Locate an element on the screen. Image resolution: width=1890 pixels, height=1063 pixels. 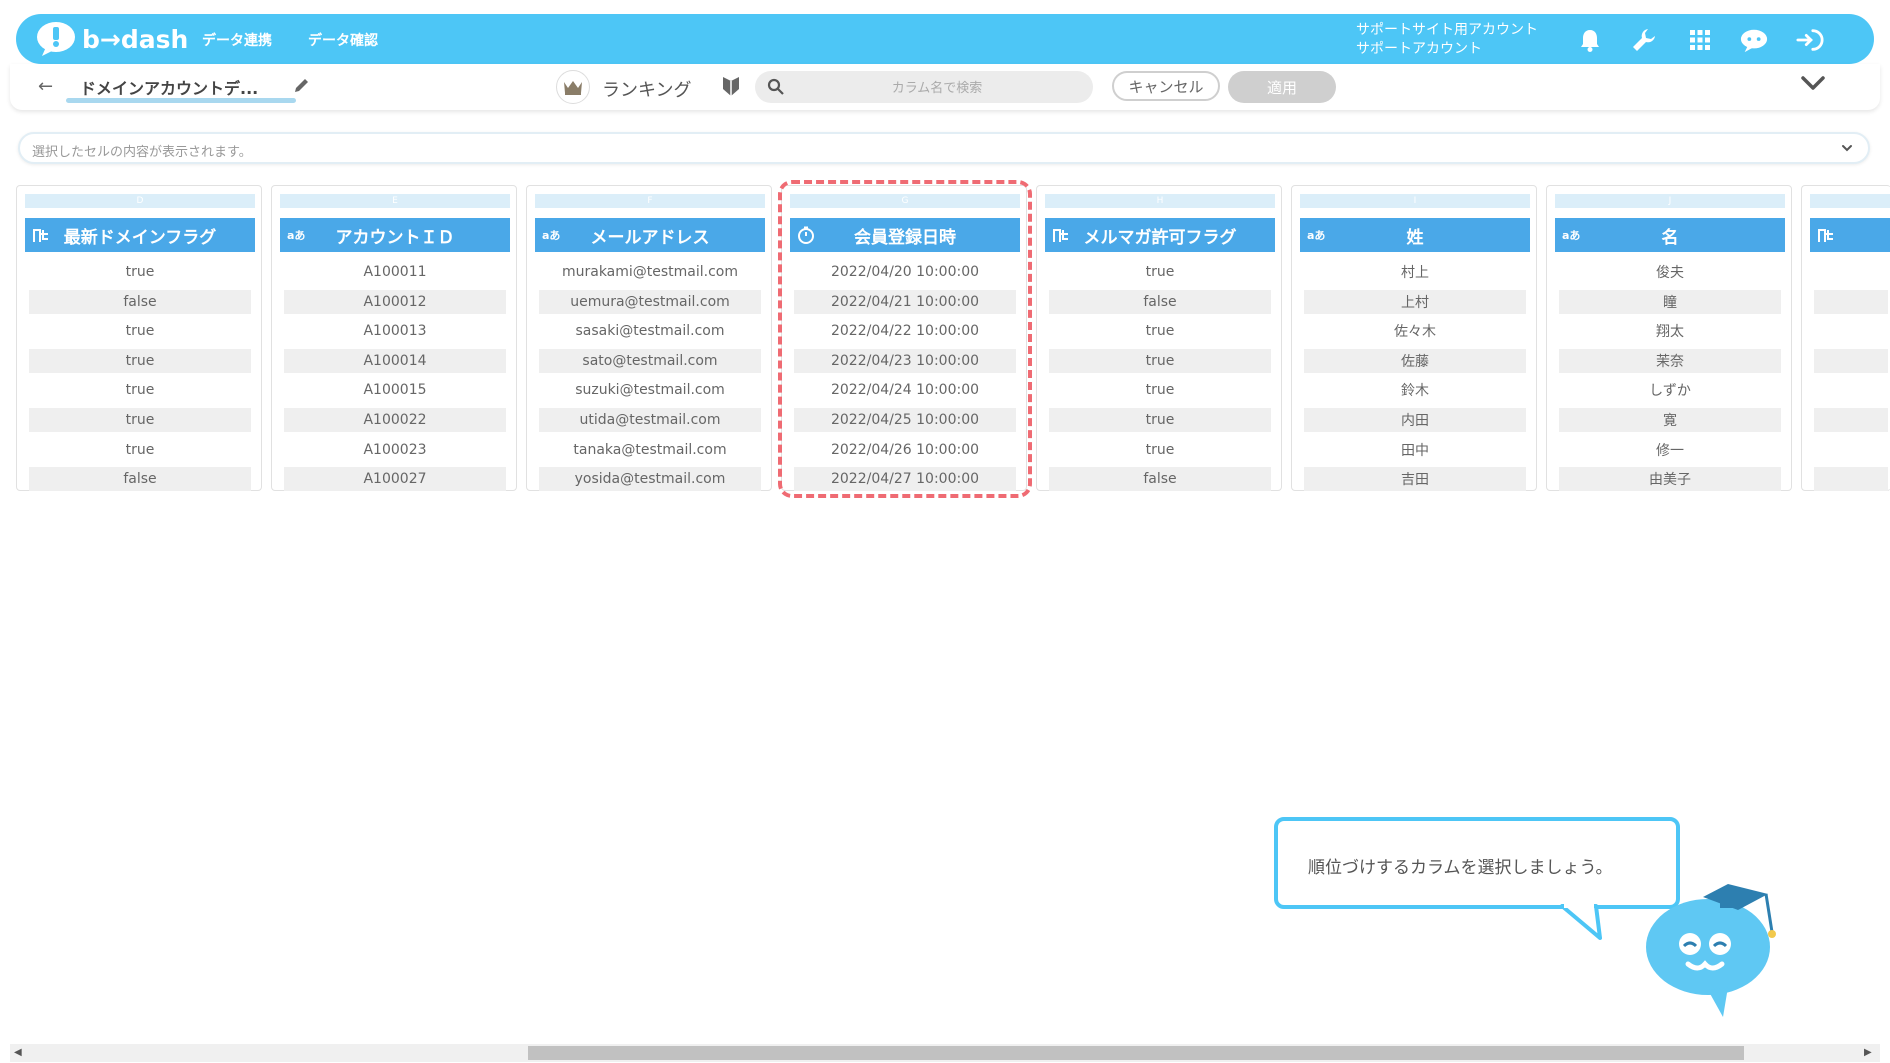
grid-icon is located at coordinates (1700, 40).